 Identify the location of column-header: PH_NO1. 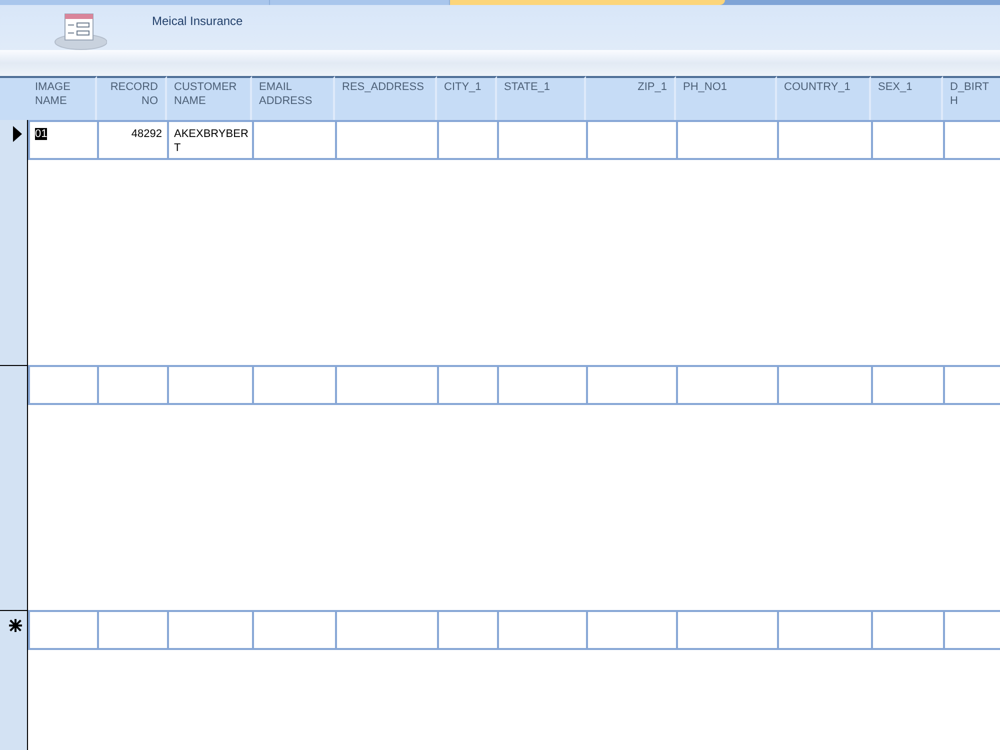
(726, 98).